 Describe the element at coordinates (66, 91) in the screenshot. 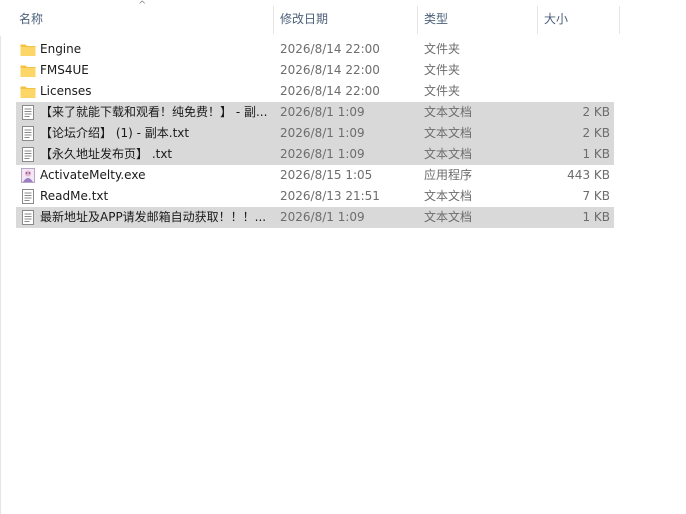

I see `file-name: Licenses` at that location.